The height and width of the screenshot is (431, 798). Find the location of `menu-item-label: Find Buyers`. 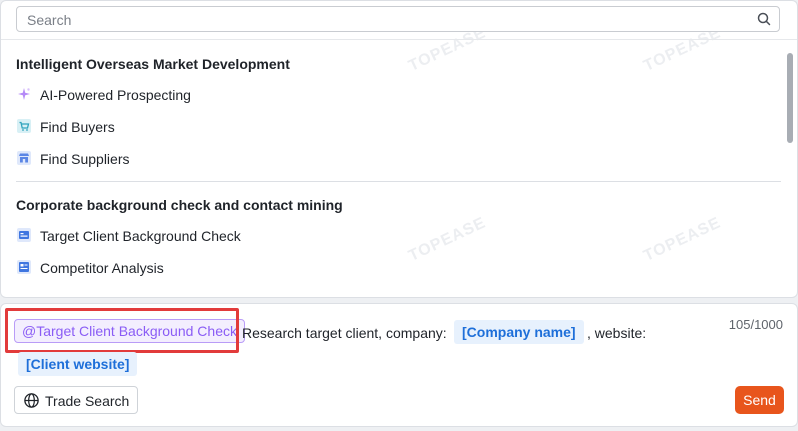

menu-item-label: Find Buyers is located at coordinates (77, 127).